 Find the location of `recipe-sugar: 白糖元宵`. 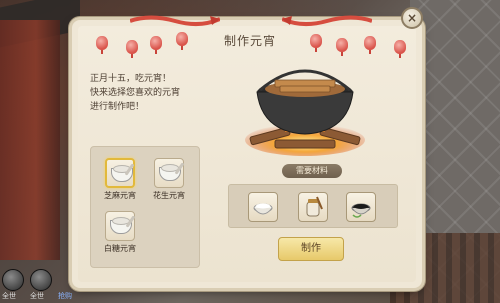

recipe-sugar: 白糖元宵 is located at coordinates (120, 232).